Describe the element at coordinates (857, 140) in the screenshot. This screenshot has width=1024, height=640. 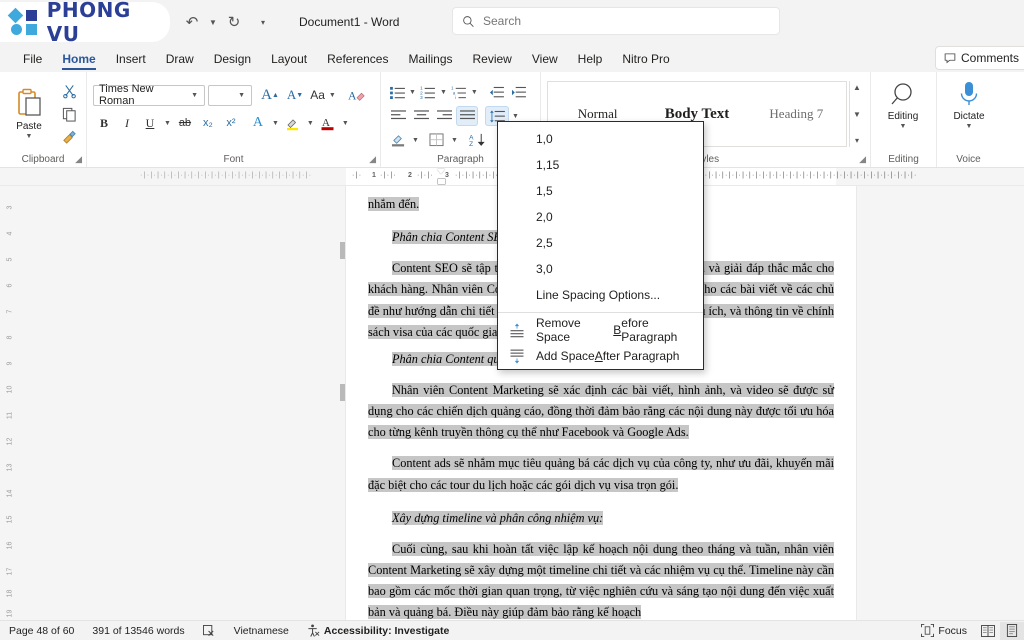
I see `styles-more-icon: ▾` at that location.